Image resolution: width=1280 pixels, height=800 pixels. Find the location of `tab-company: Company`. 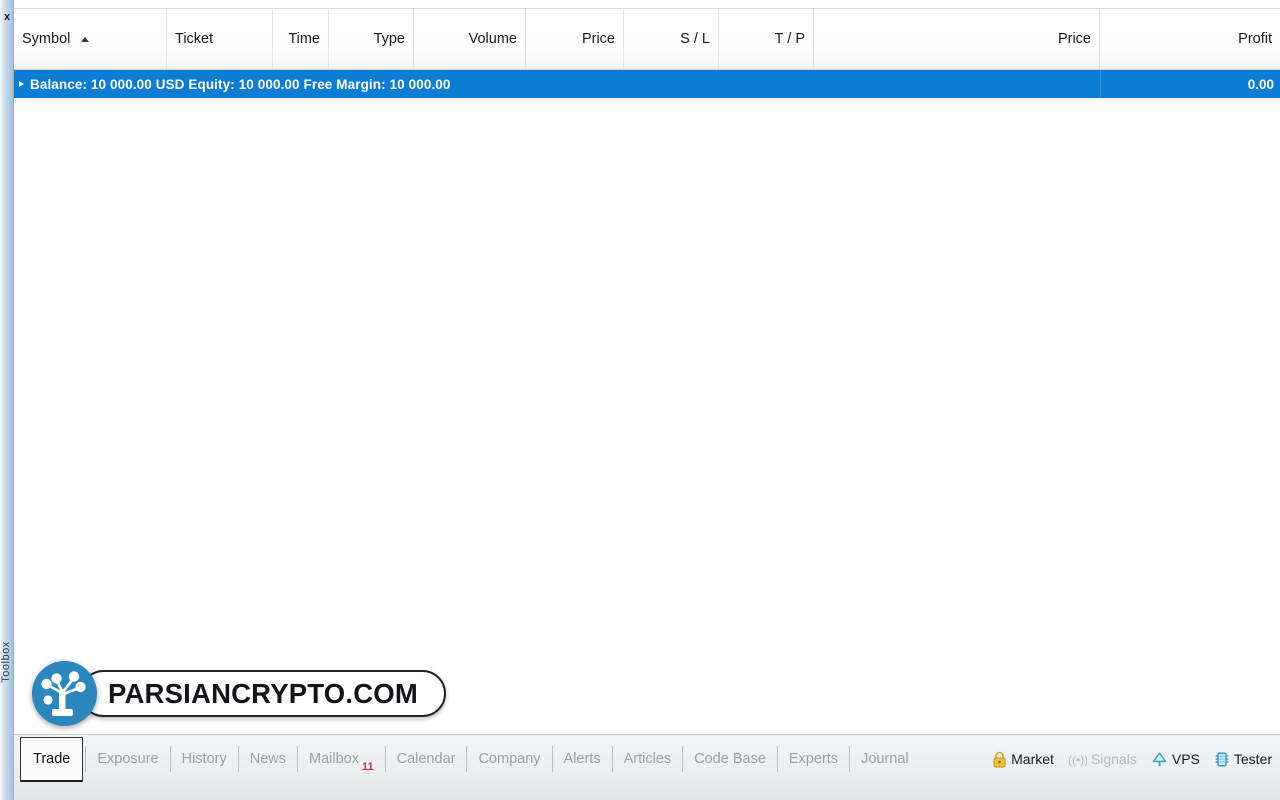

tab-company: Company is located at coordinates (509, 759).